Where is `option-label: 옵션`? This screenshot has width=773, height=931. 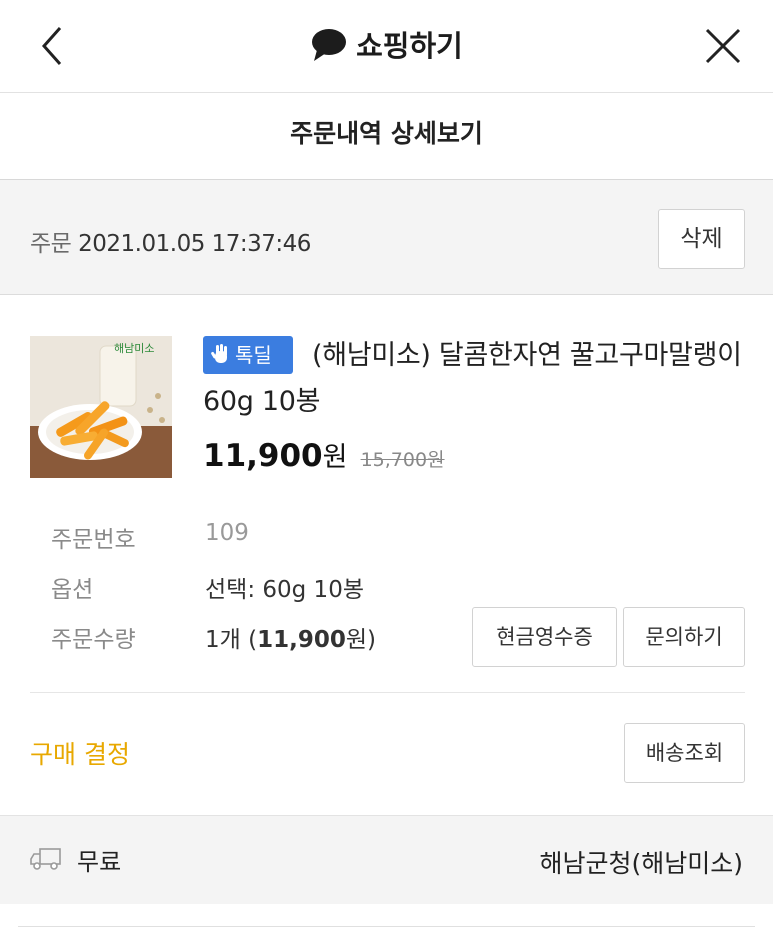 option-label: 옵션 is located at coordinates (72, 590).